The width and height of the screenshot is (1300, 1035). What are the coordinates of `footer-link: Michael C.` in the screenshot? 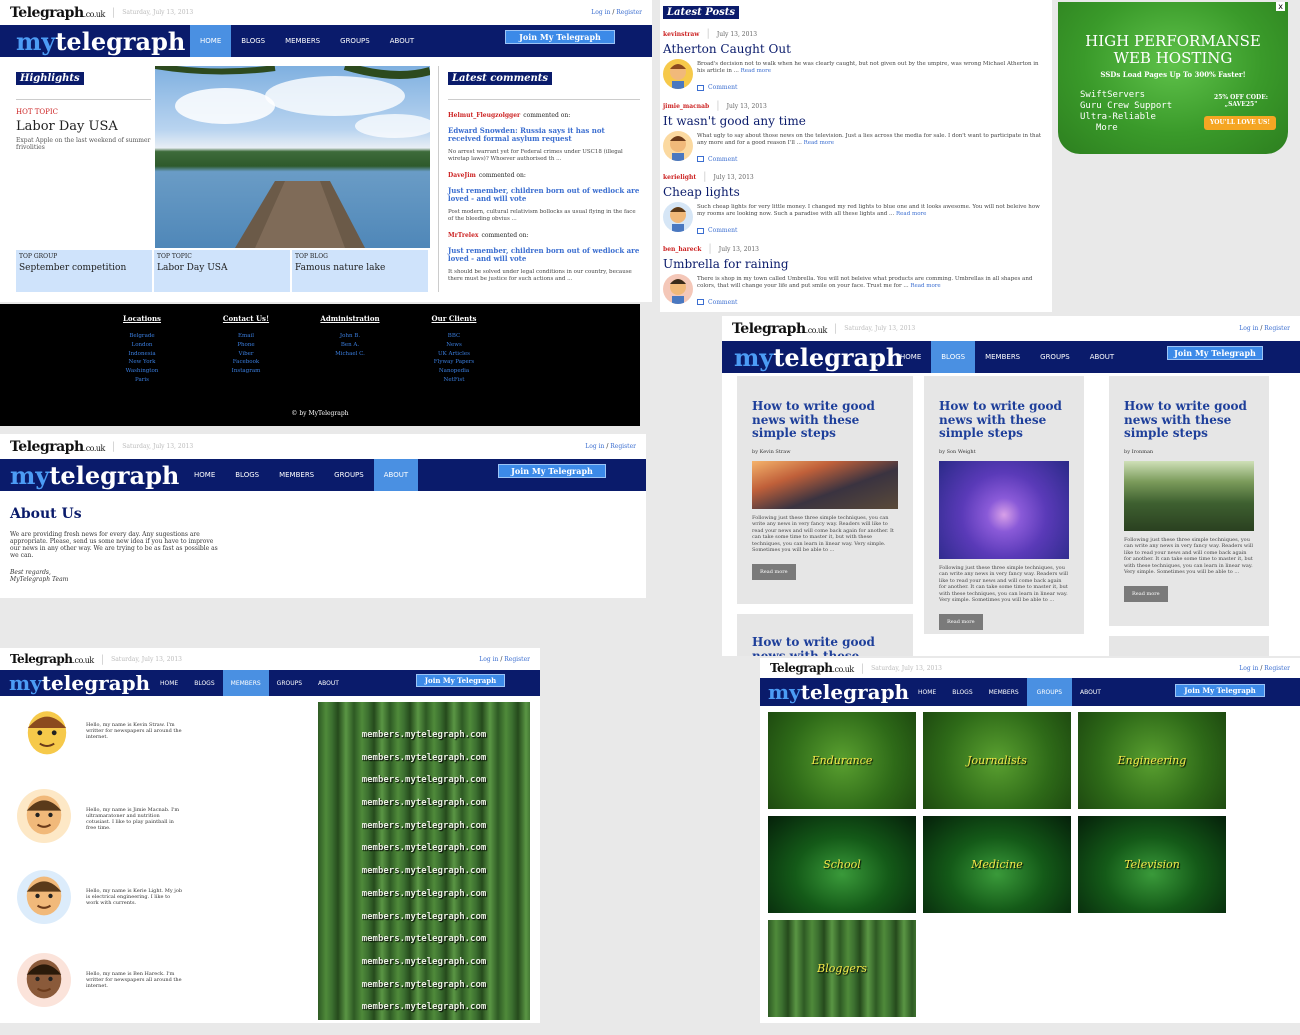 It's located at (350, 354).